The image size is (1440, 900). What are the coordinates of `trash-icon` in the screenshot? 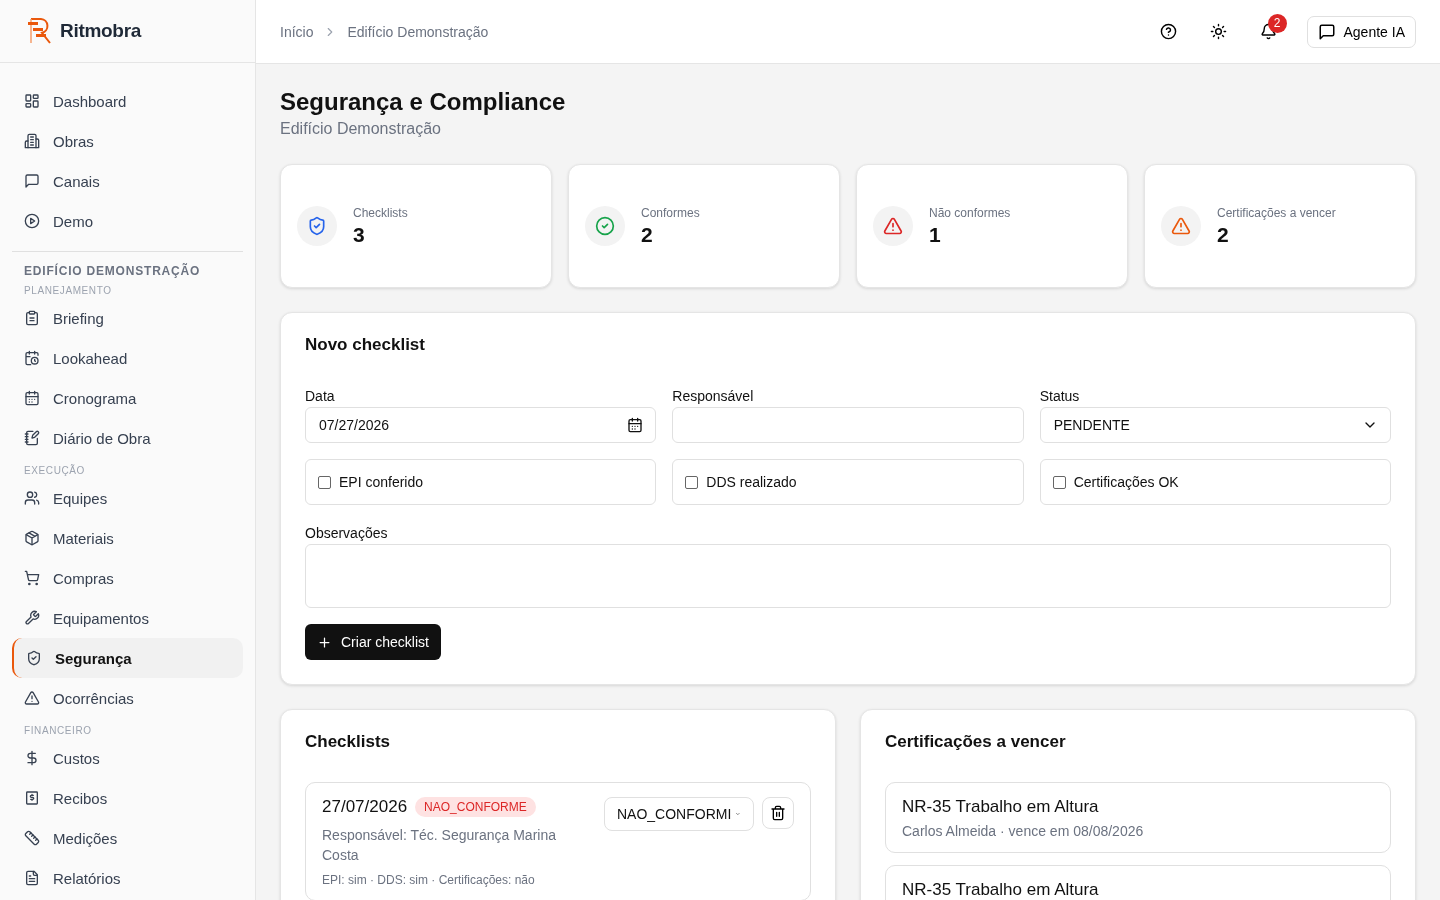 It's located at (778, 813).